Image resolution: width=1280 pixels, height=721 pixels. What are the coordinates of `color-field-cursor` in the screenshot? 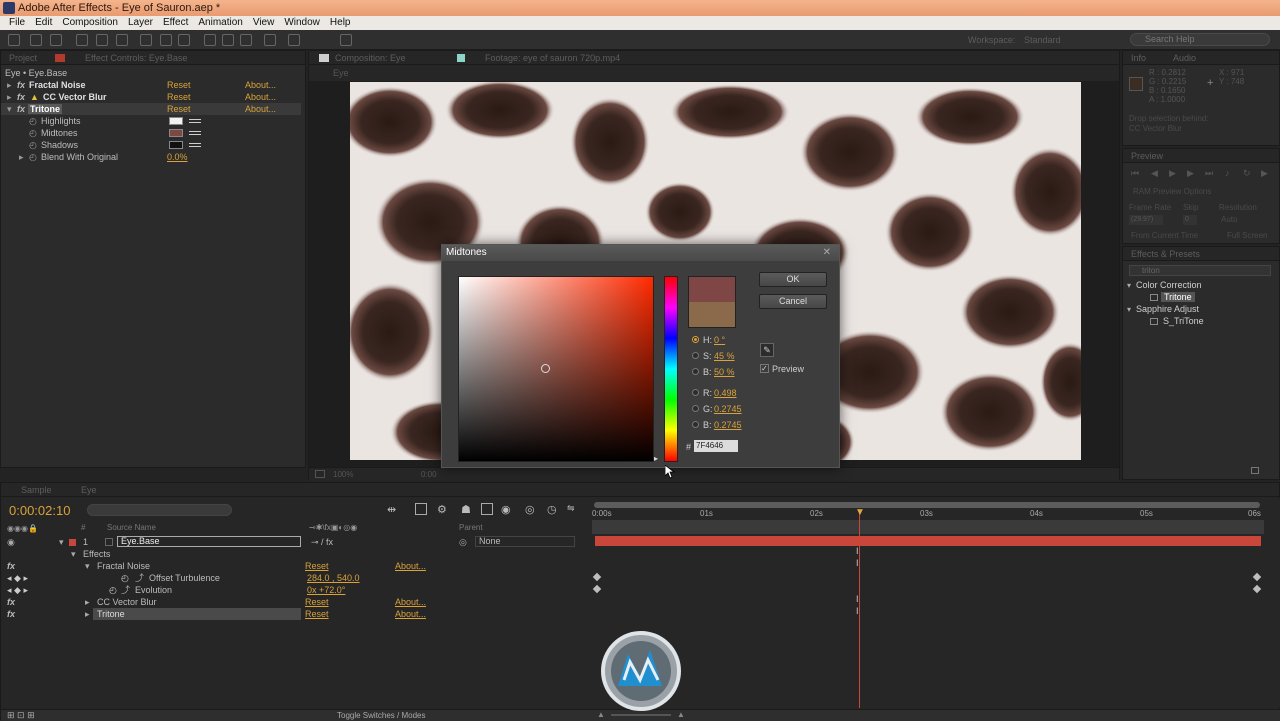 It's located at (545, 368).